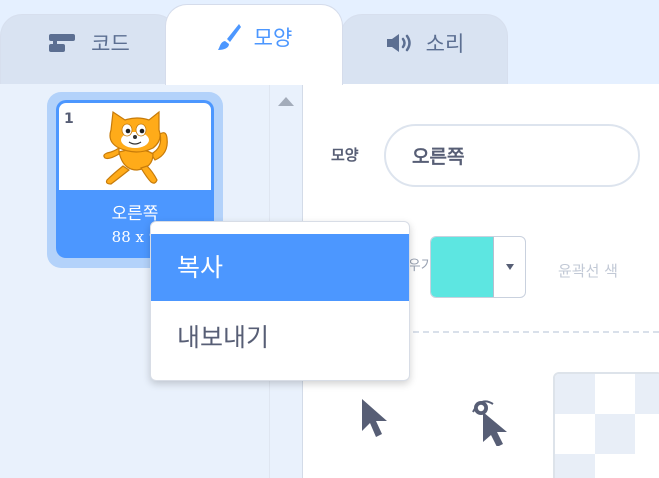  What do you see at coordinates (286, 101) in the screenshot?
I see `scroll-up-arrow-icon` at bounding box center [286, 101].